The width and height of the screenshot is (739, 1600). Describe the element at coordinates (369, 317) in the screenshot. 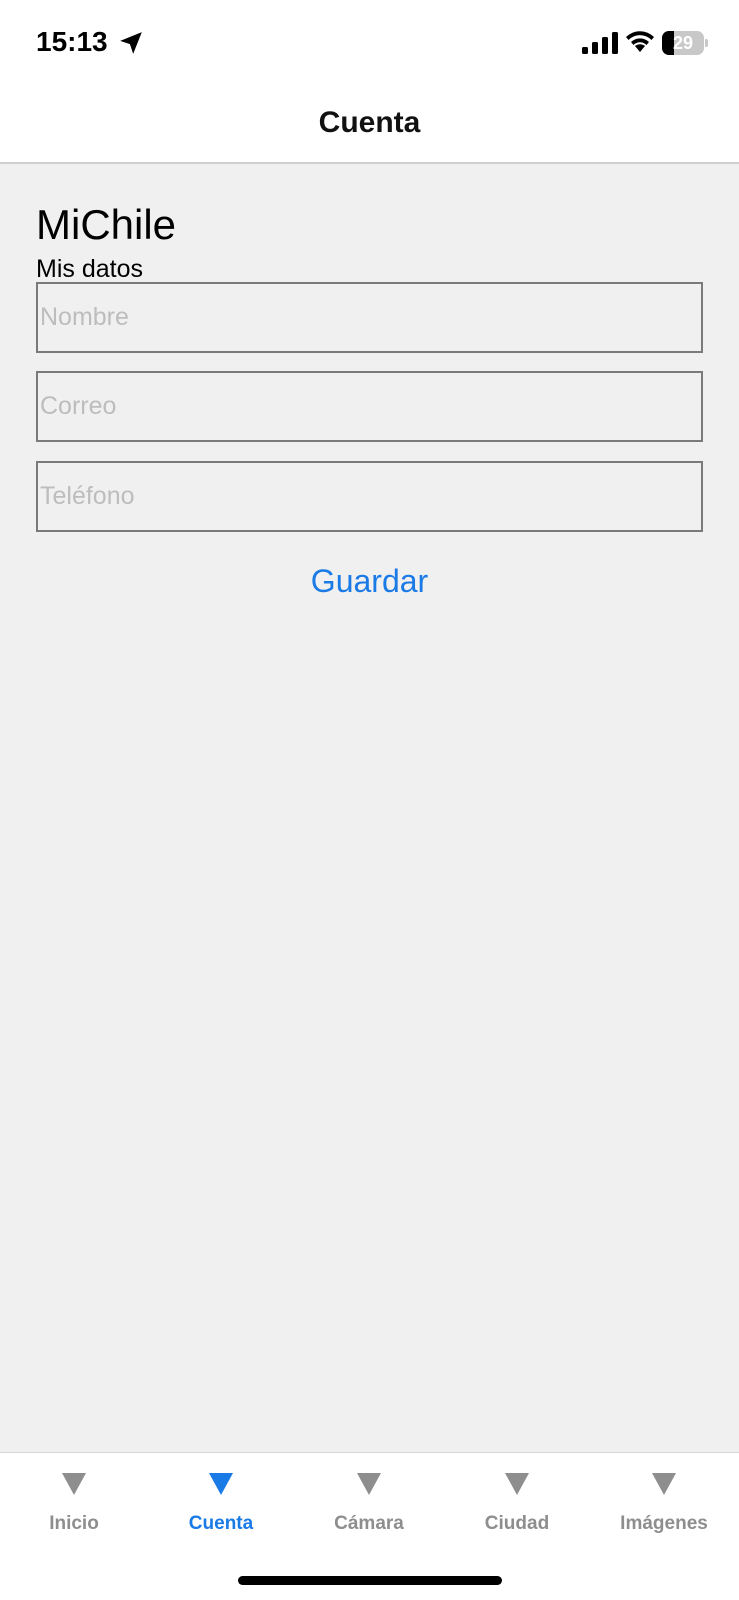

I see `name-field` at that location.